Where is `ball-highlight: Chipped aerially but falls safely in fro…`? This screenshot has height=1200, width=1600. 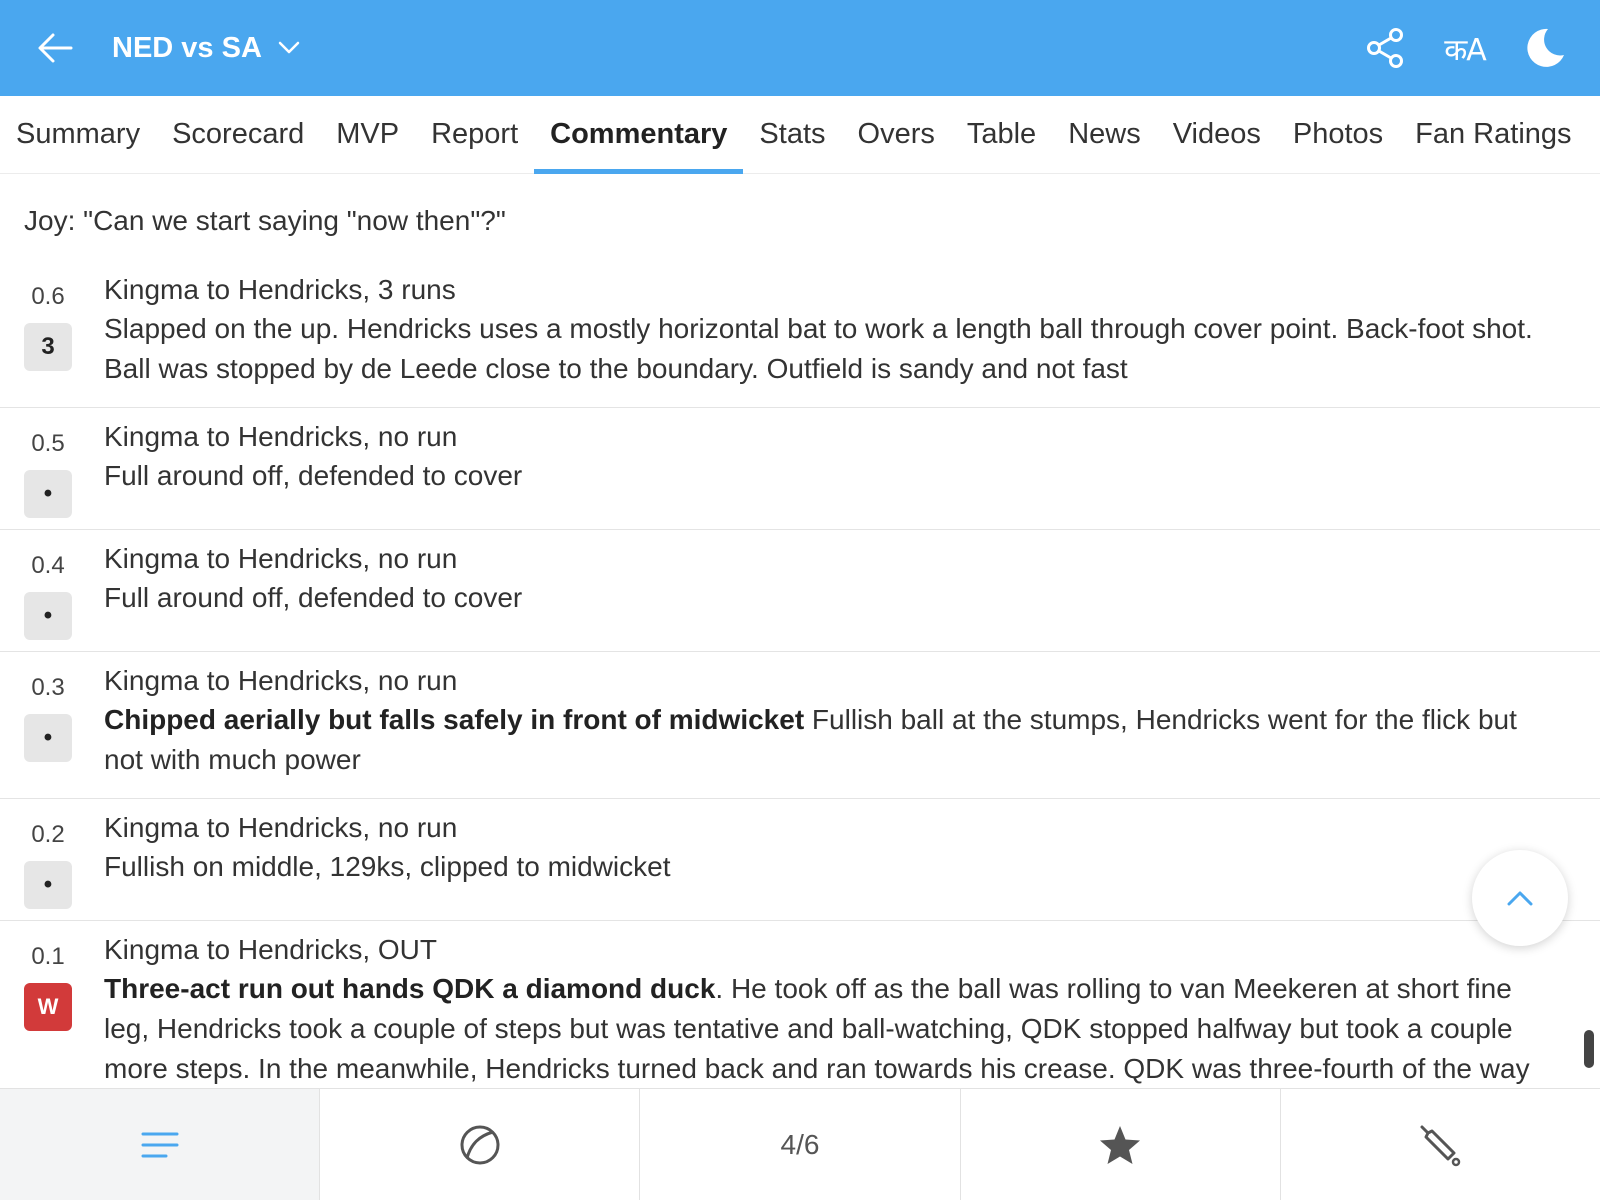 ball-highlight: Chipped aerially but falls safely in fro… is located at coordinates (454, 719).